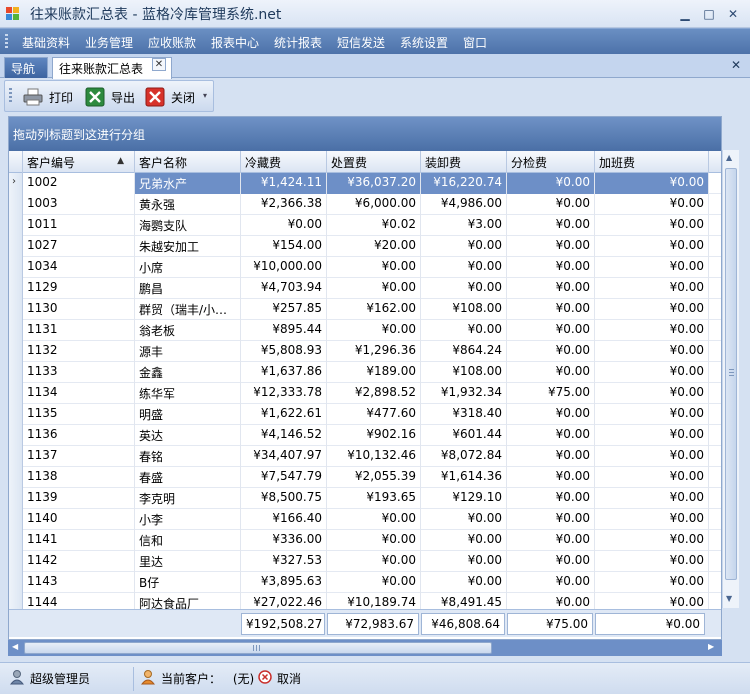 The height and width of the screenshot is (694, 750). I want to click on cancel-customer-button: 取消, so click(279, 678).